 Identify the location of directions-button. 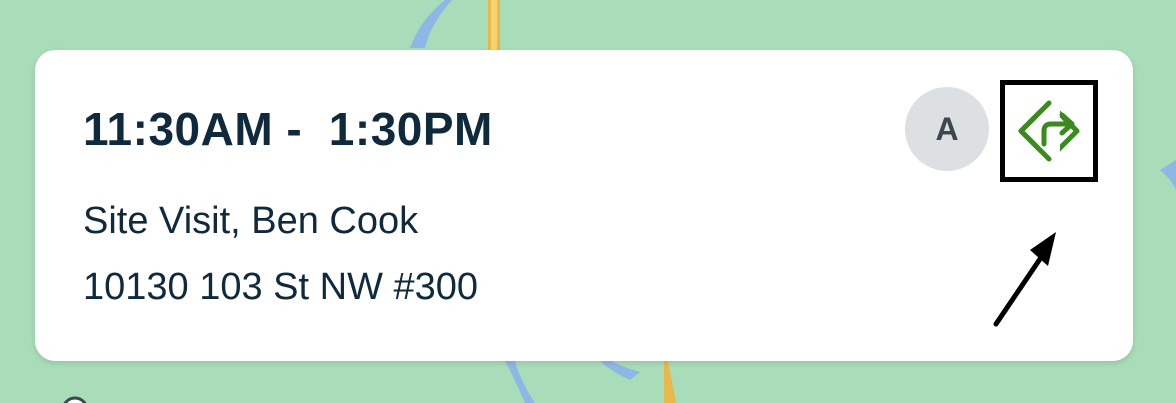
(1049, 131).